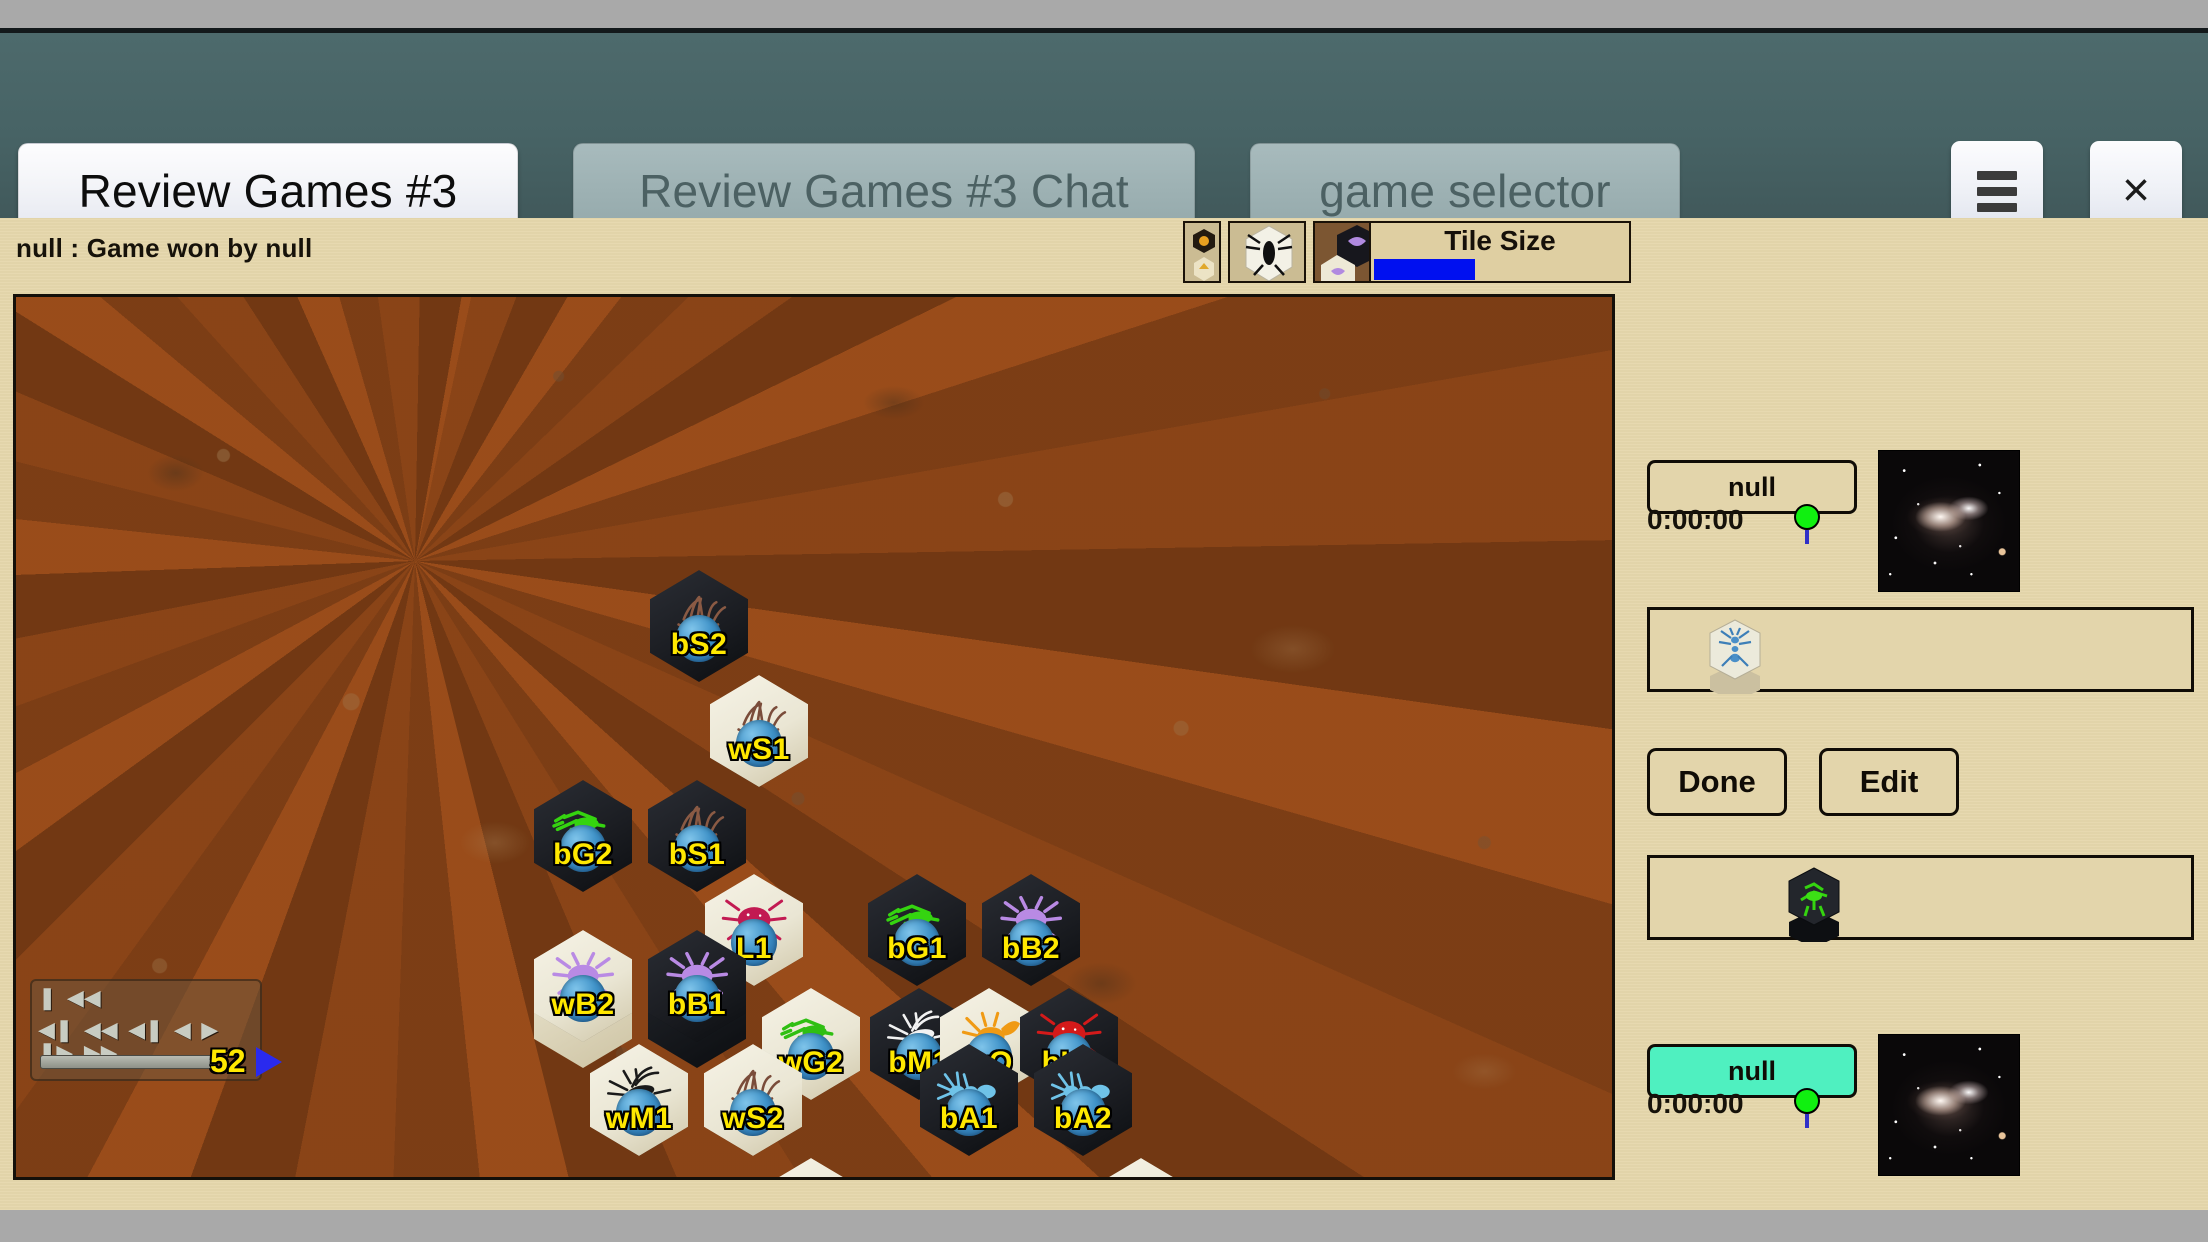  Describe the element at coordinates (1735, 660) in the screenshot. I see `tray-tile-white-ant` at that location.